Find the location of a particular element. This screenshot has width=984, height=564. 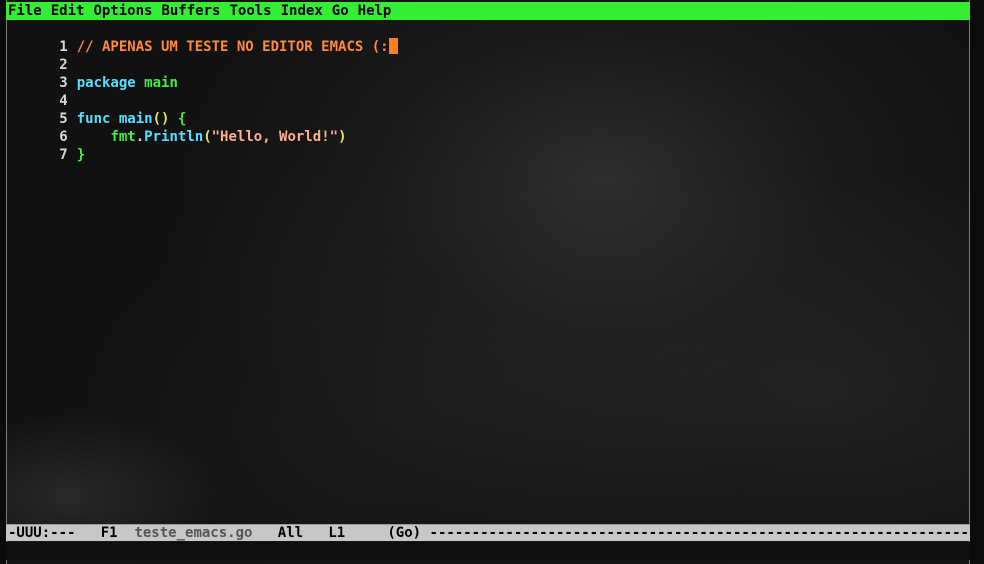

menu-file: File is located at coordinates (25, 11).